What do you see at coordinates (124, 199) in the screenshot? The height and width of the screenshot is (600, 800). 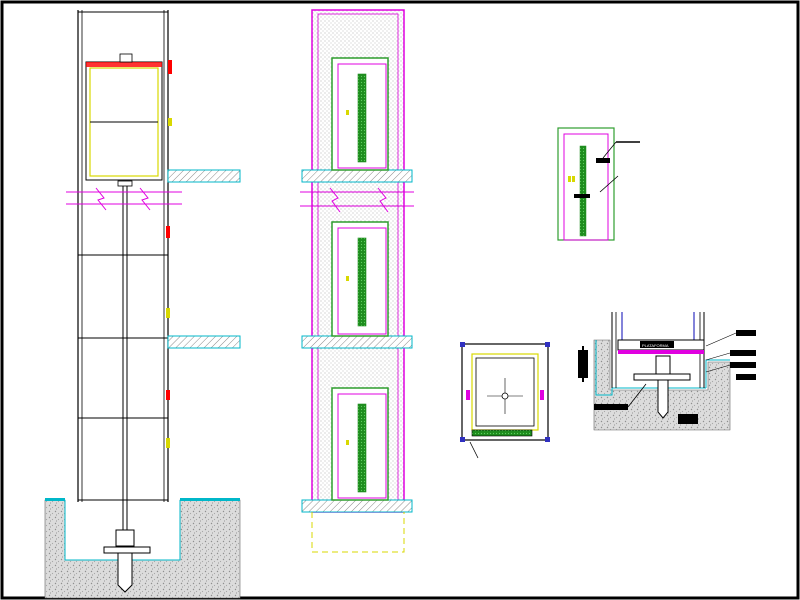 I see `break-line` at bounding box center [124, 199].